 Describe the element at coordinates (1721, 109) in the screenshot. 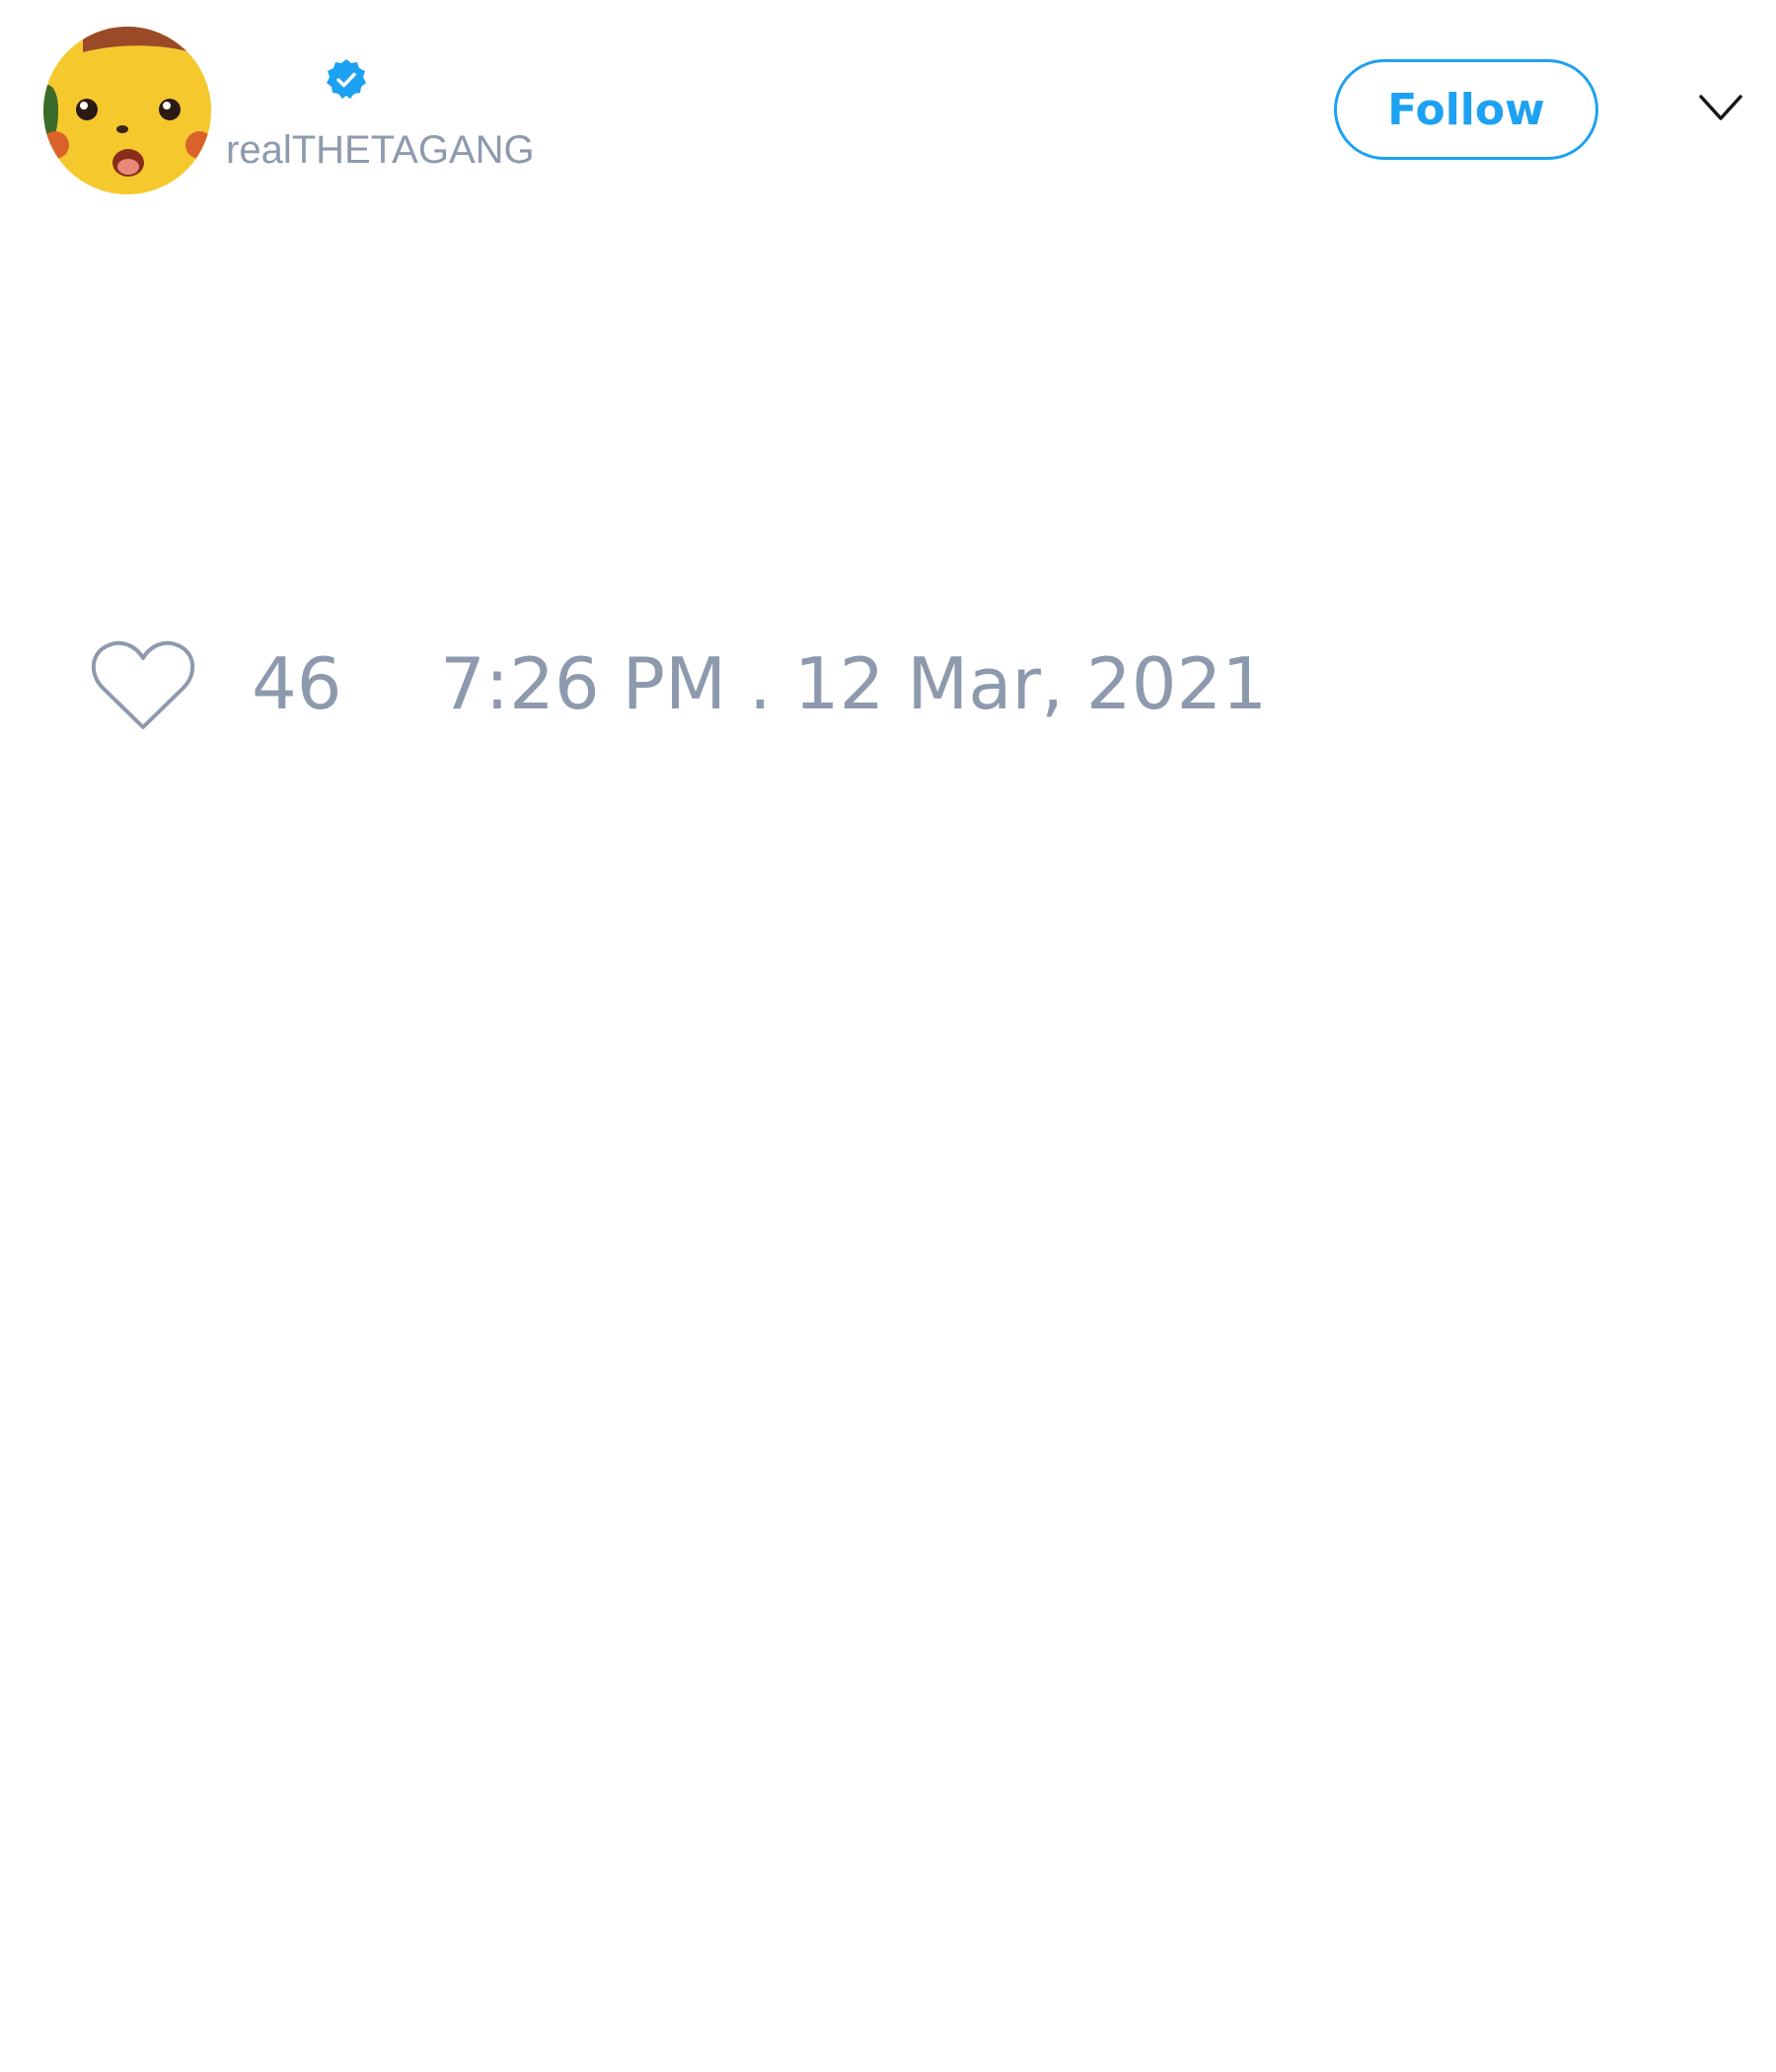

I see `chevron-down-icon` at that location.